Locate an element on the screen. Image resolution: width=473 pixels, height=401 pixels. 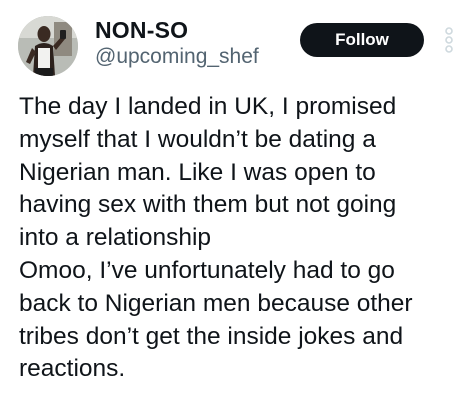
tweet-text-line: having sex with them but not going is located at coordinates (208, 205).